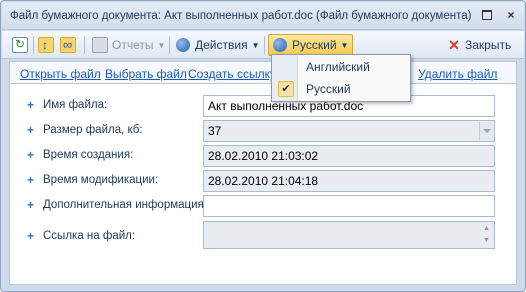  What do you see at coordinates (263, 106) in the screenshot?
I see `file-name-row: + Имя файла: Акт выполненных работ.doc` at bounding box center [263, 106].